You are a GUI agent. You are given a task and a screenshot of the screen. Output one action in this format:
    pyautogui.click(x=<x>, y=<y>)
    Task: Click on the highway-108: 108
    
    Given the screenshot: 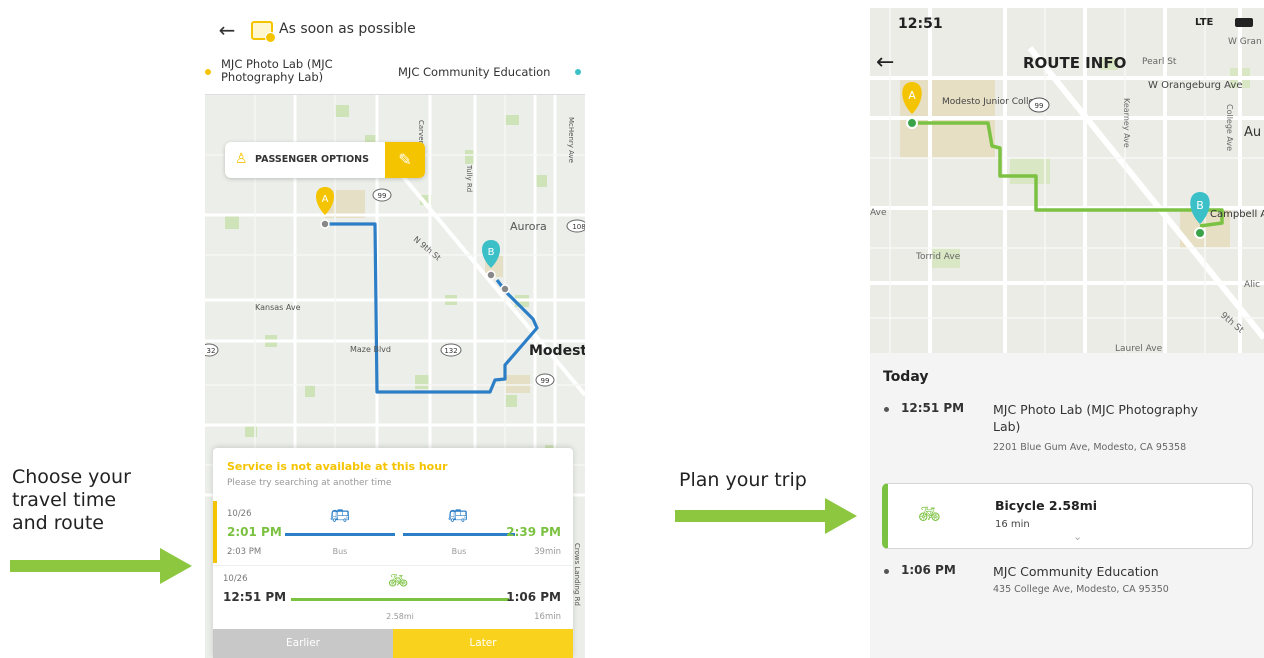 What is the action you would take?
    pyautogui.click(x=578, y=227)
    